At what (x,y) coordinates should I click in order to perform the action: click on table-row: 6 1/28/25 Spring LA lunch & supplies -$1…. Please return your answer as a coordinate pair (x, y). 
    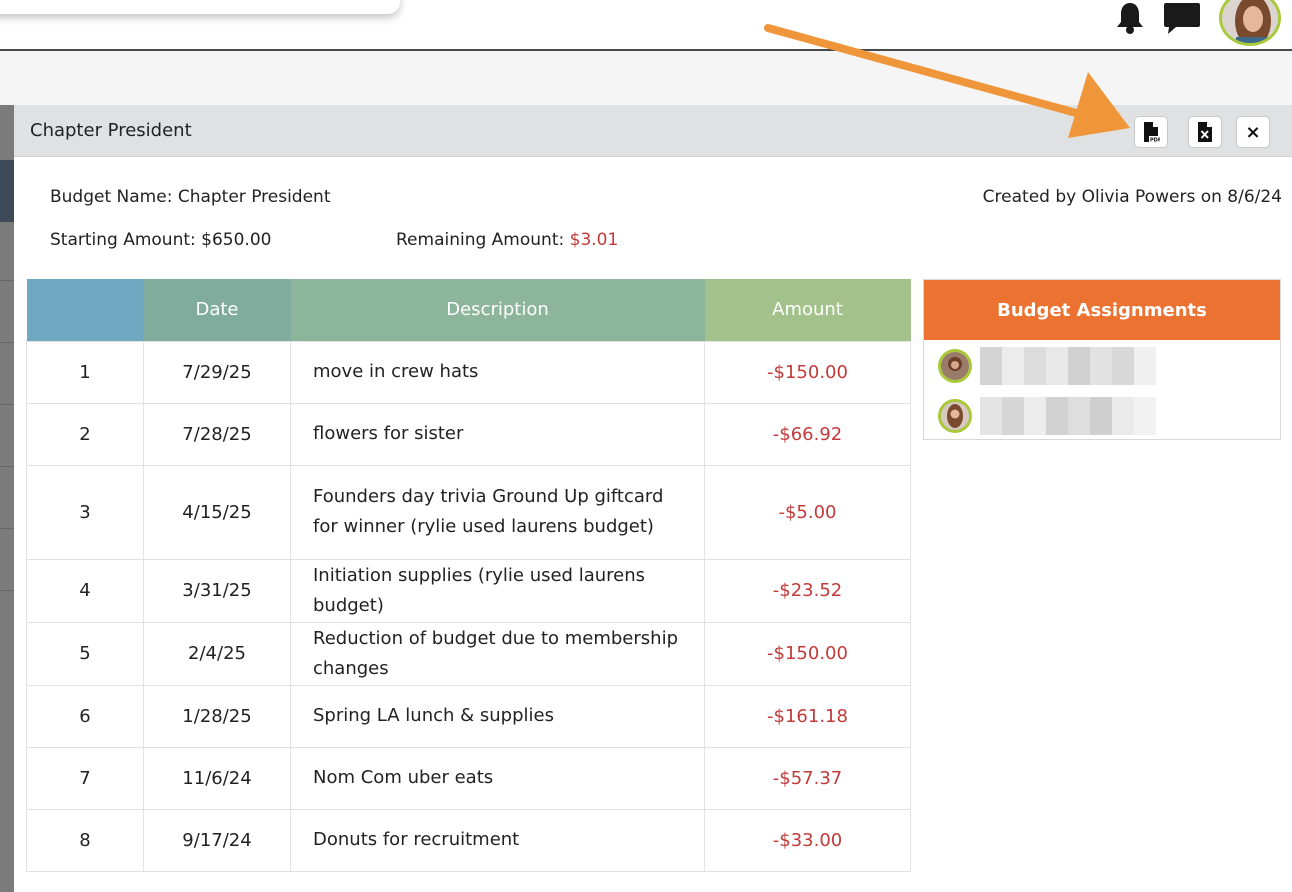
    Looking at the image, I should click on (468, 716).